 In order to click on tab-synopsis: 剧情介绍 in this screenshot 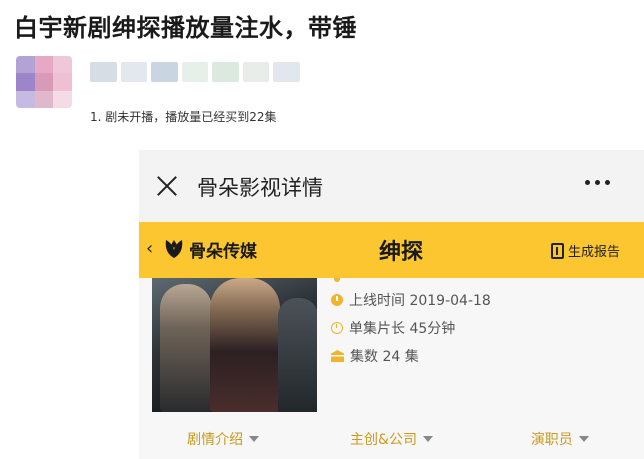, I will do `click(223, 439)`.